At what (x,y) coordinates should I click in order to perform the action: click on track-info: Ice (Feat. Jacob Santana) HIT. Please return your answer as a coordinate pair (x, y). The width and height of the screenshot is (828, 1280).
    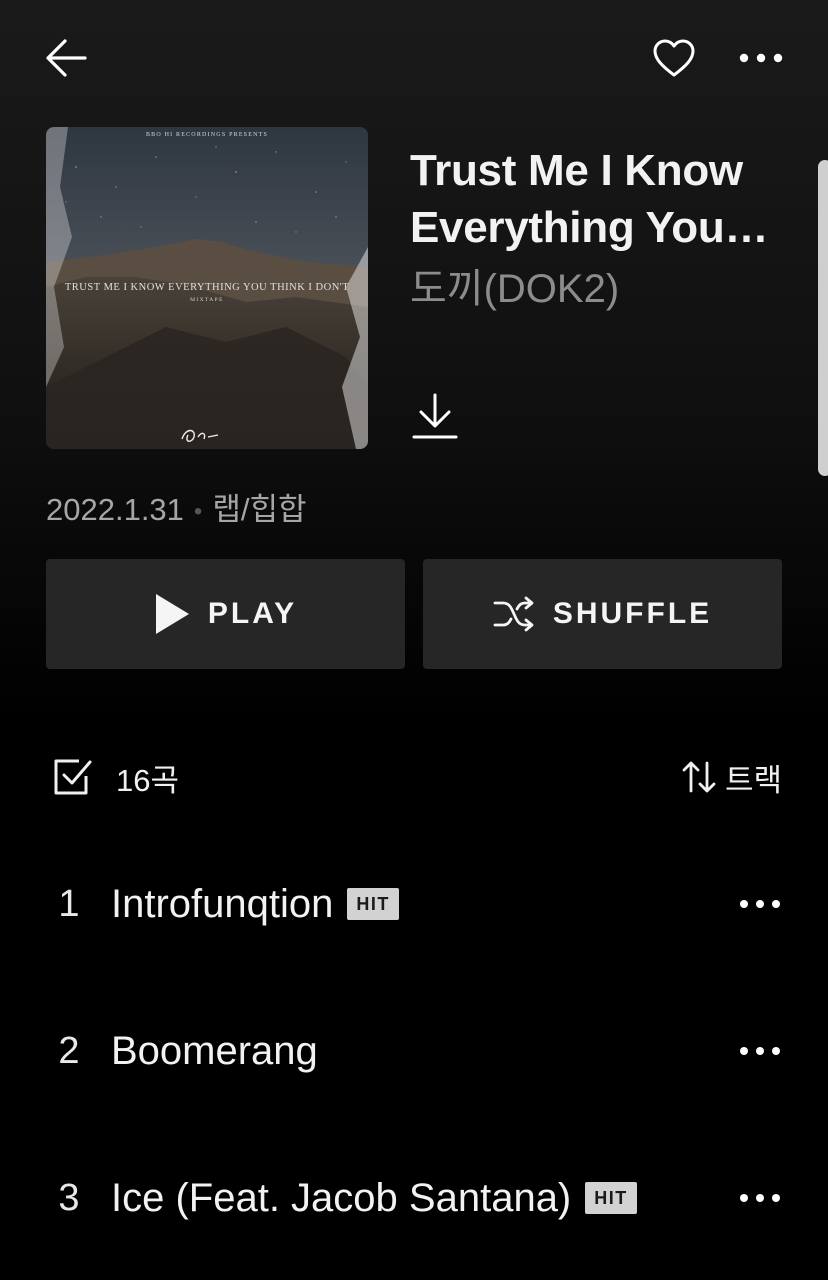
    Looking at the image, I should click on (374, 1198).